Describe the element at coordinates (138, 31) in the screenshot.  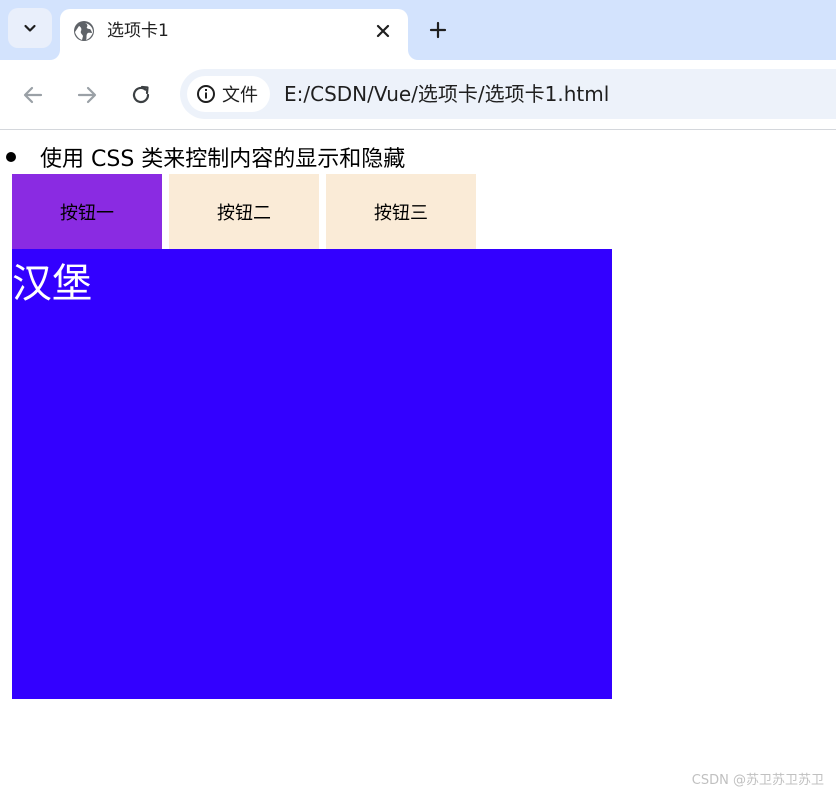
I see `tab-title: 选项卡1` at that location.